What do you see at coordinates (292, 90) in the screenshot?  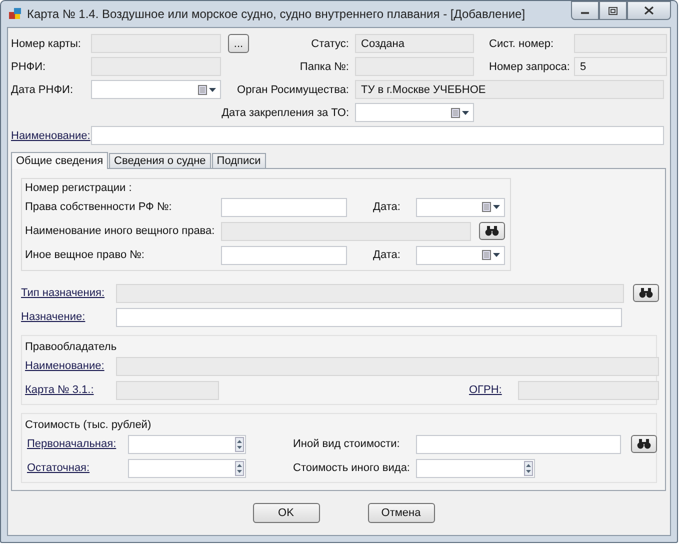 I see `field-label: Орган Росимущества:` at bounding box center [292, 90].